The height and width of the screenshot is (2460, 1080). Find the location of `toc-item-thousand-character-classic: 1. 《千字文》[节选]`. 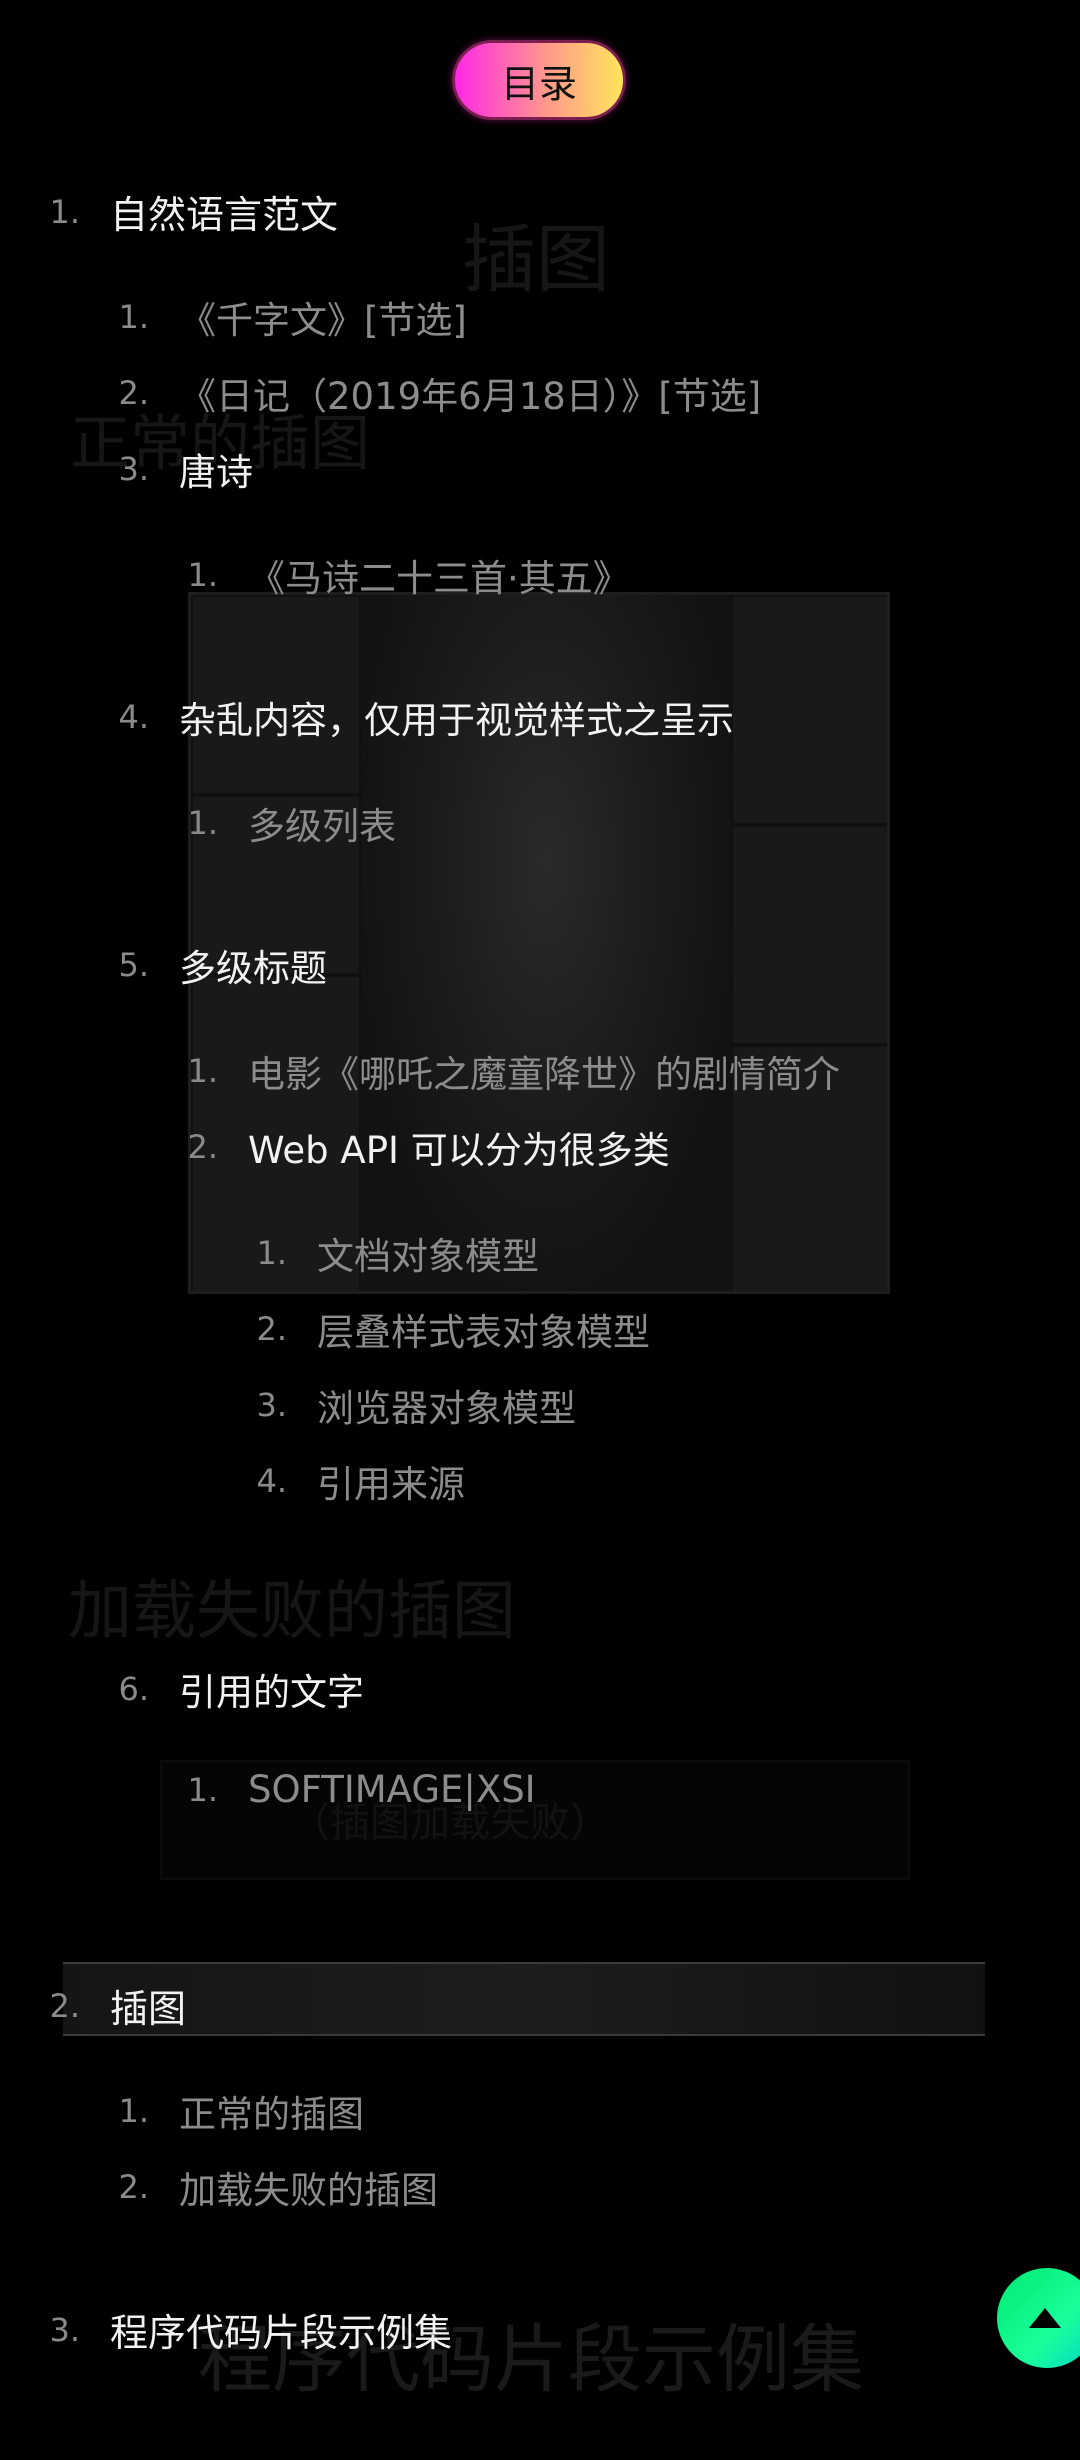

toc-item-thousand-character-classic: 1. 《千字文》[节选] is located at coordinates (280, 317).